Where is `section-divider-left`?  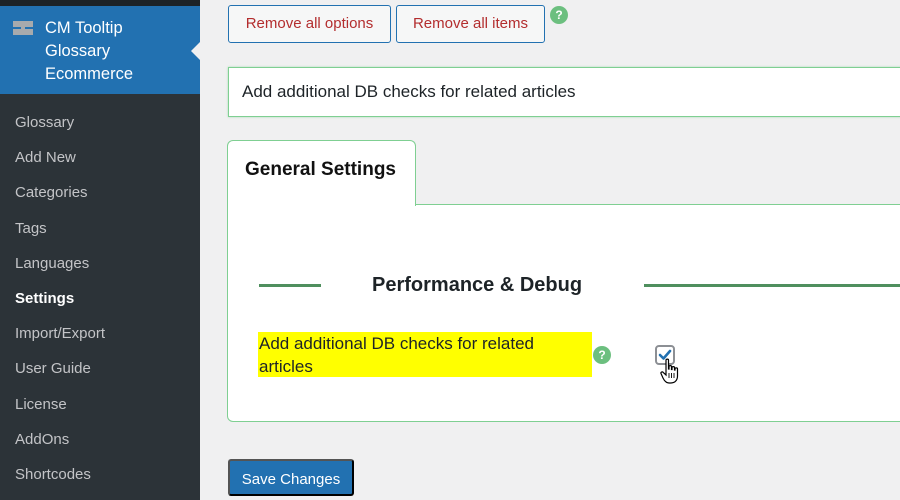
section-divider-left is located at coordinates (290, 285).